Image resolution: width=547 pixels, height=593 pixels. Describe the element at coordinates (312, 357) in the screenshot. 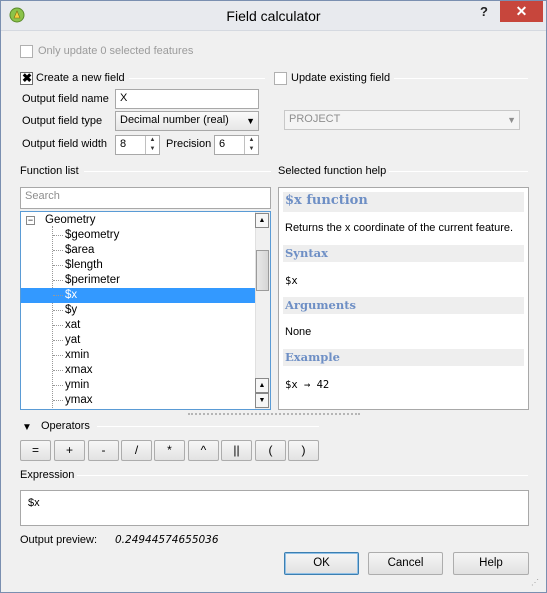

I see `example-heading: Example` at that location.